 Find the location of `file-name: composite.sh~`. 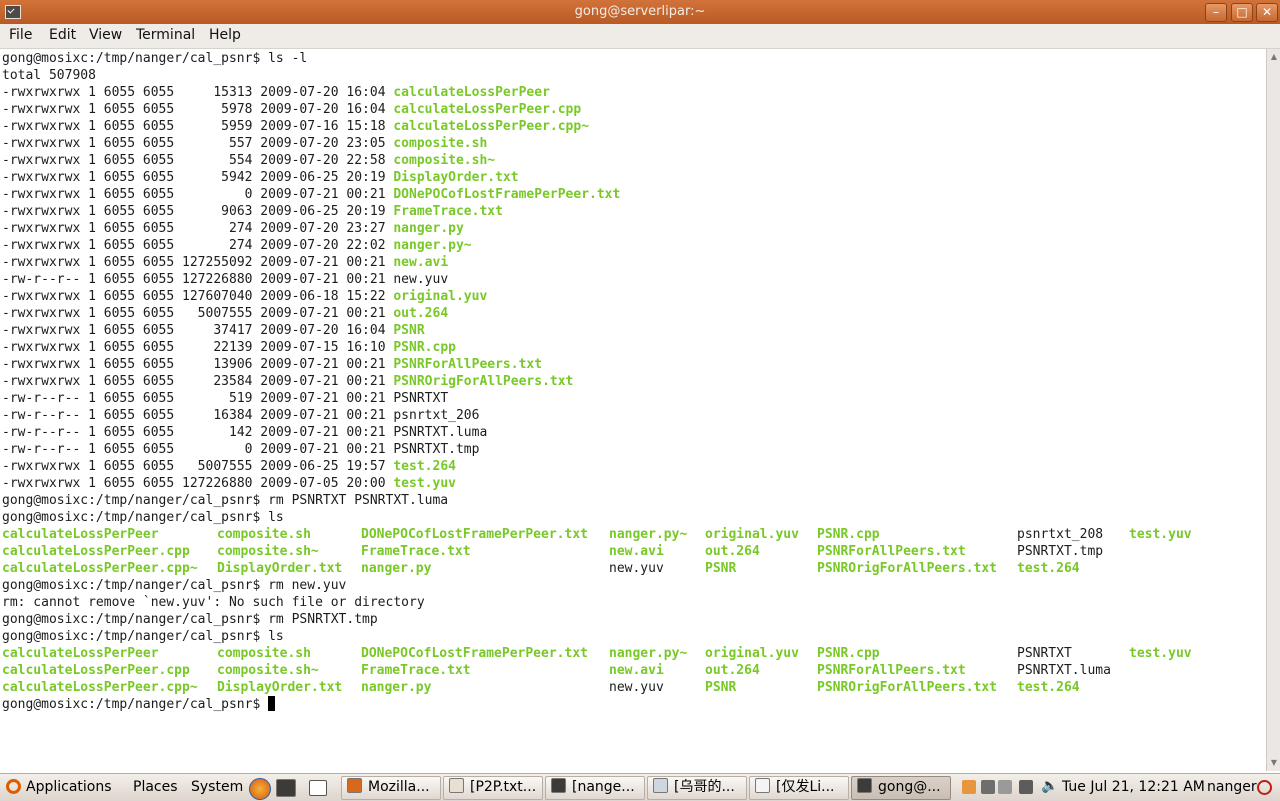

file-name: composite.sh~ is located at coordinates (444, 160).